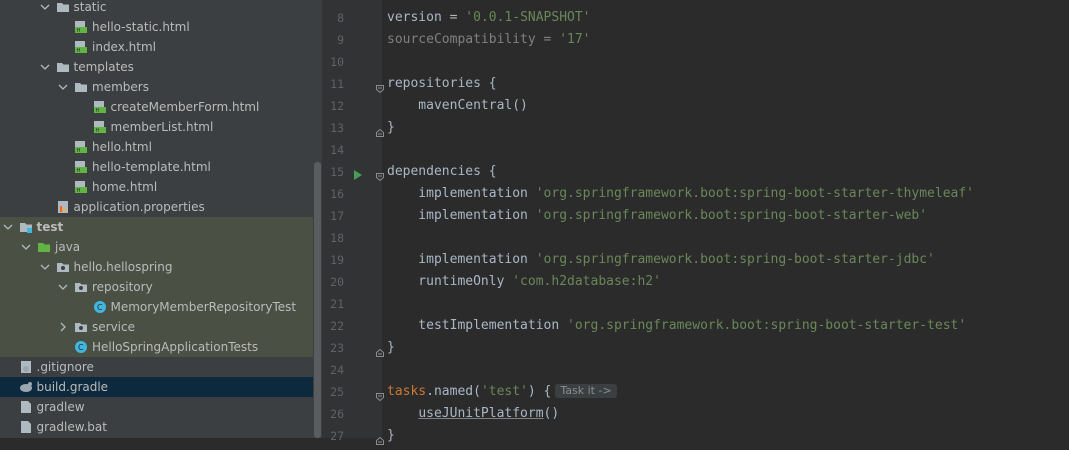  I want to click on tree-item: static, so click(156, 8).